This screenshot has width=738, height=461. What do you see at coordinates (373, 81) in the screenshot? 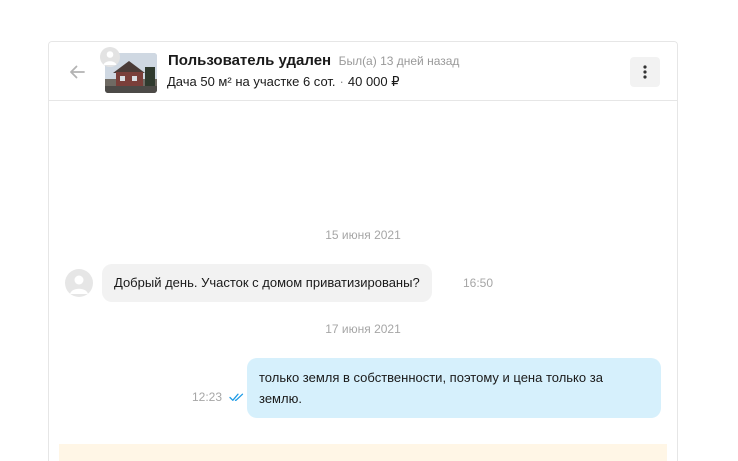
I see `listing-price: 40 000 ₽` at bounding box center [373, 81].